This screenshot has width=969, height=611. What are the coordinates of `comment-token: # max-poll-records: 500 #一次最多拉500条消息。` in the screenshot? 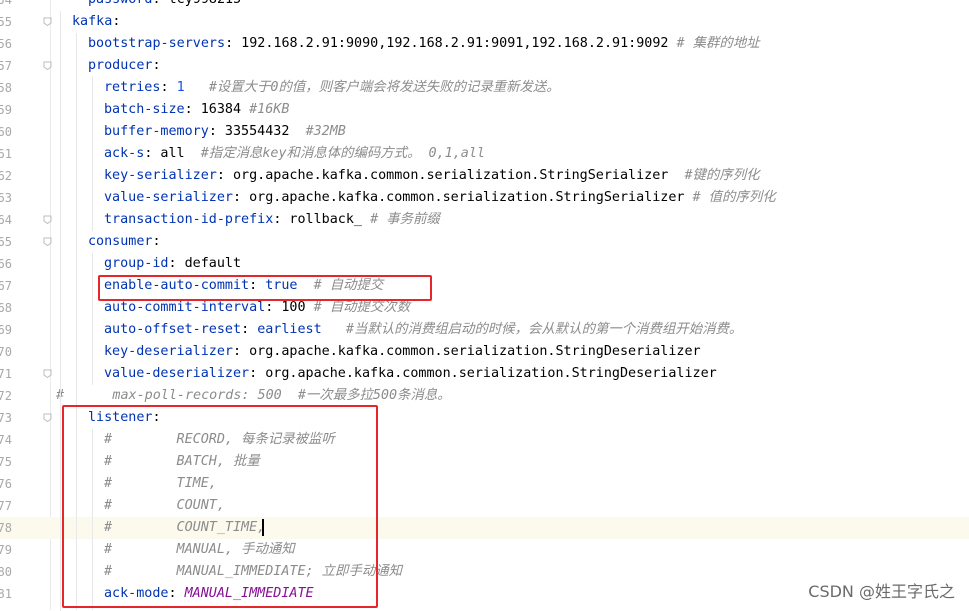 It's located at (253, 395).